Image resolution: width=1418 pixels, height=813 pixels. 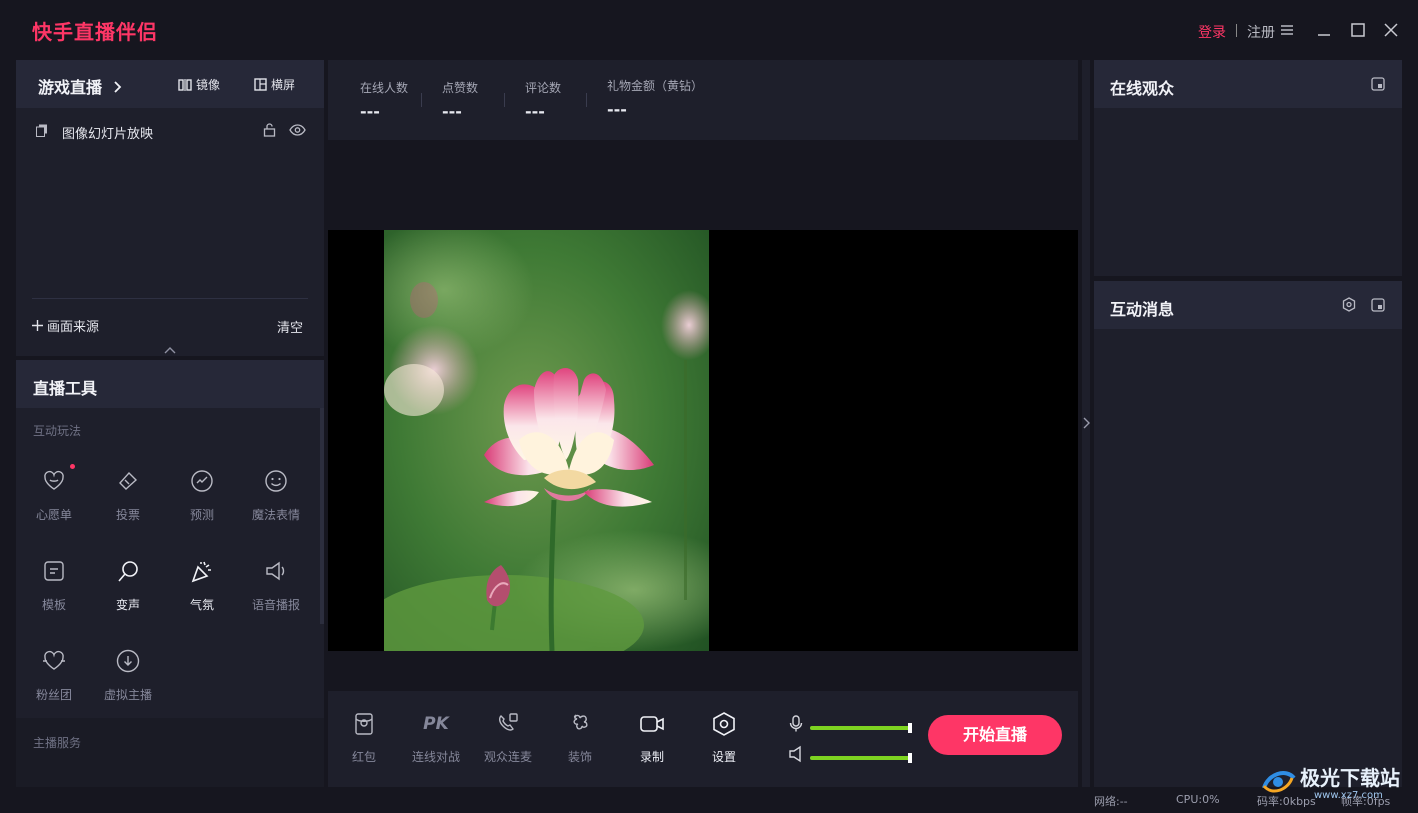 I want to click on maximize-icon, so click(x=1358, y=32).